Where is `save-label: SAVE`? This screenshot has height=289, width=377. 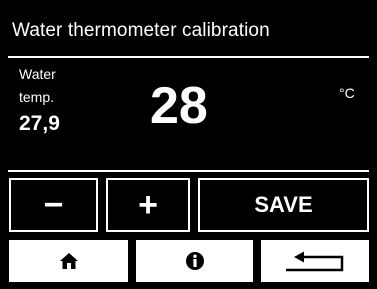 save-label: SAVE is located at coordinates (283, 204).